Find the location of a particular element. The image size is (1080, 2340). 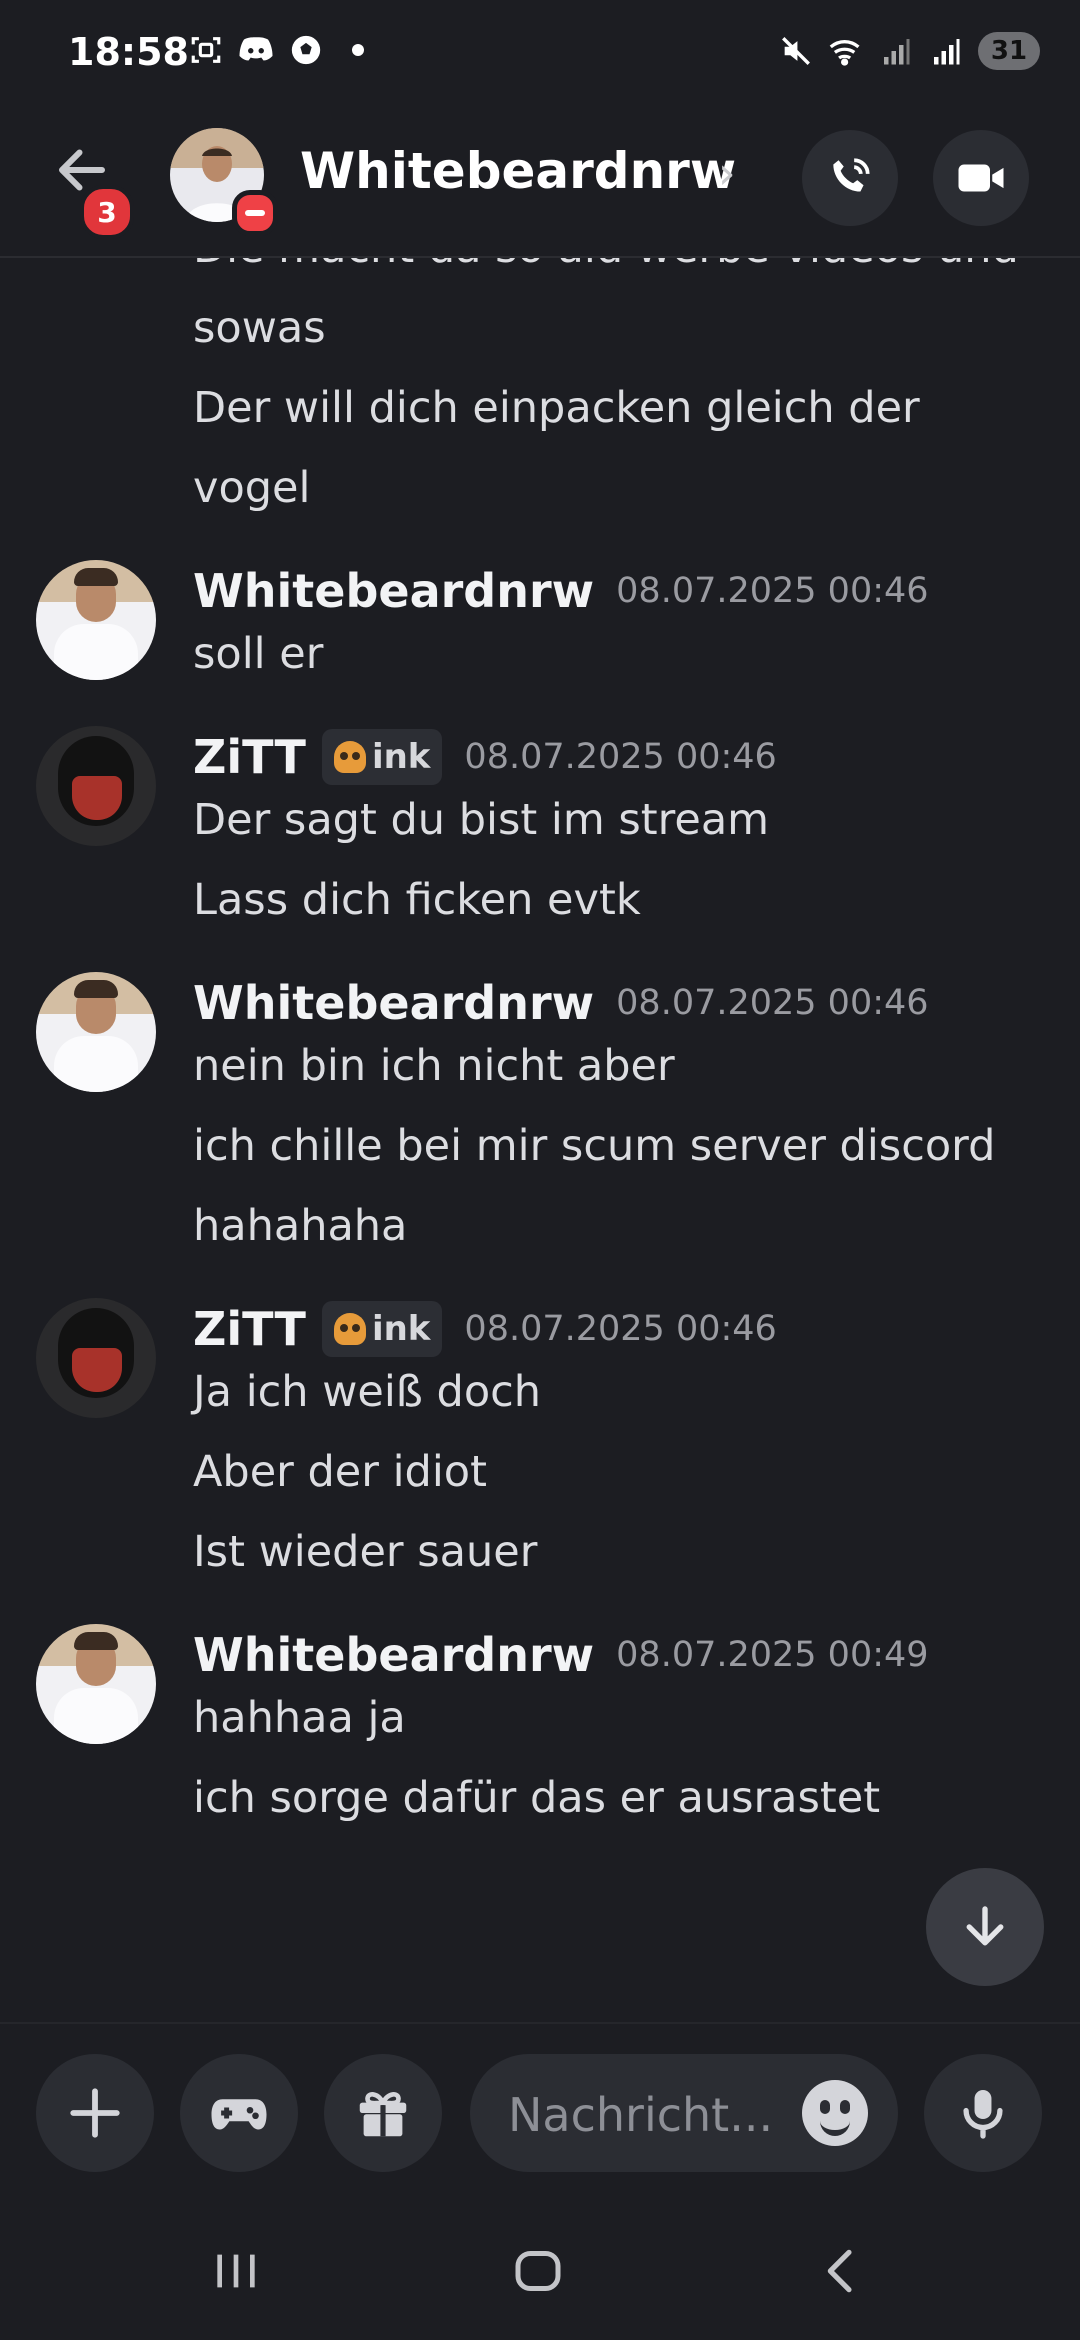

screenshot-icon is located at coordinates (206, 50).